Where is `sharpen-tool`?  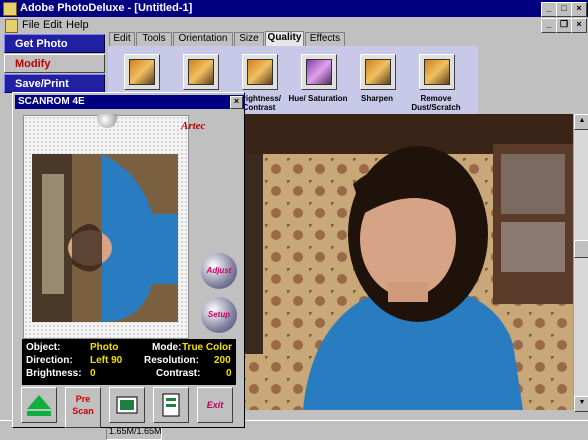 sharpen-tool is located at coordinates (378, 72).